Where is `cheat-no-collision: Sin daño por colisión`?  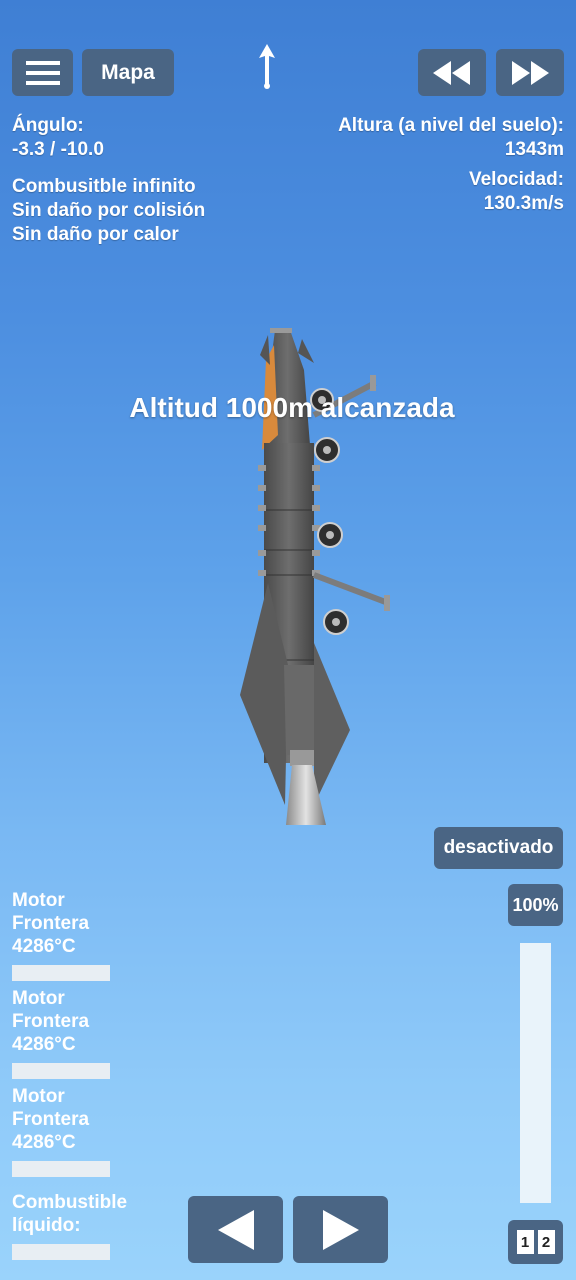 cheat-no-collision: Sin daño por colisión is located at coordinates (109, 210).